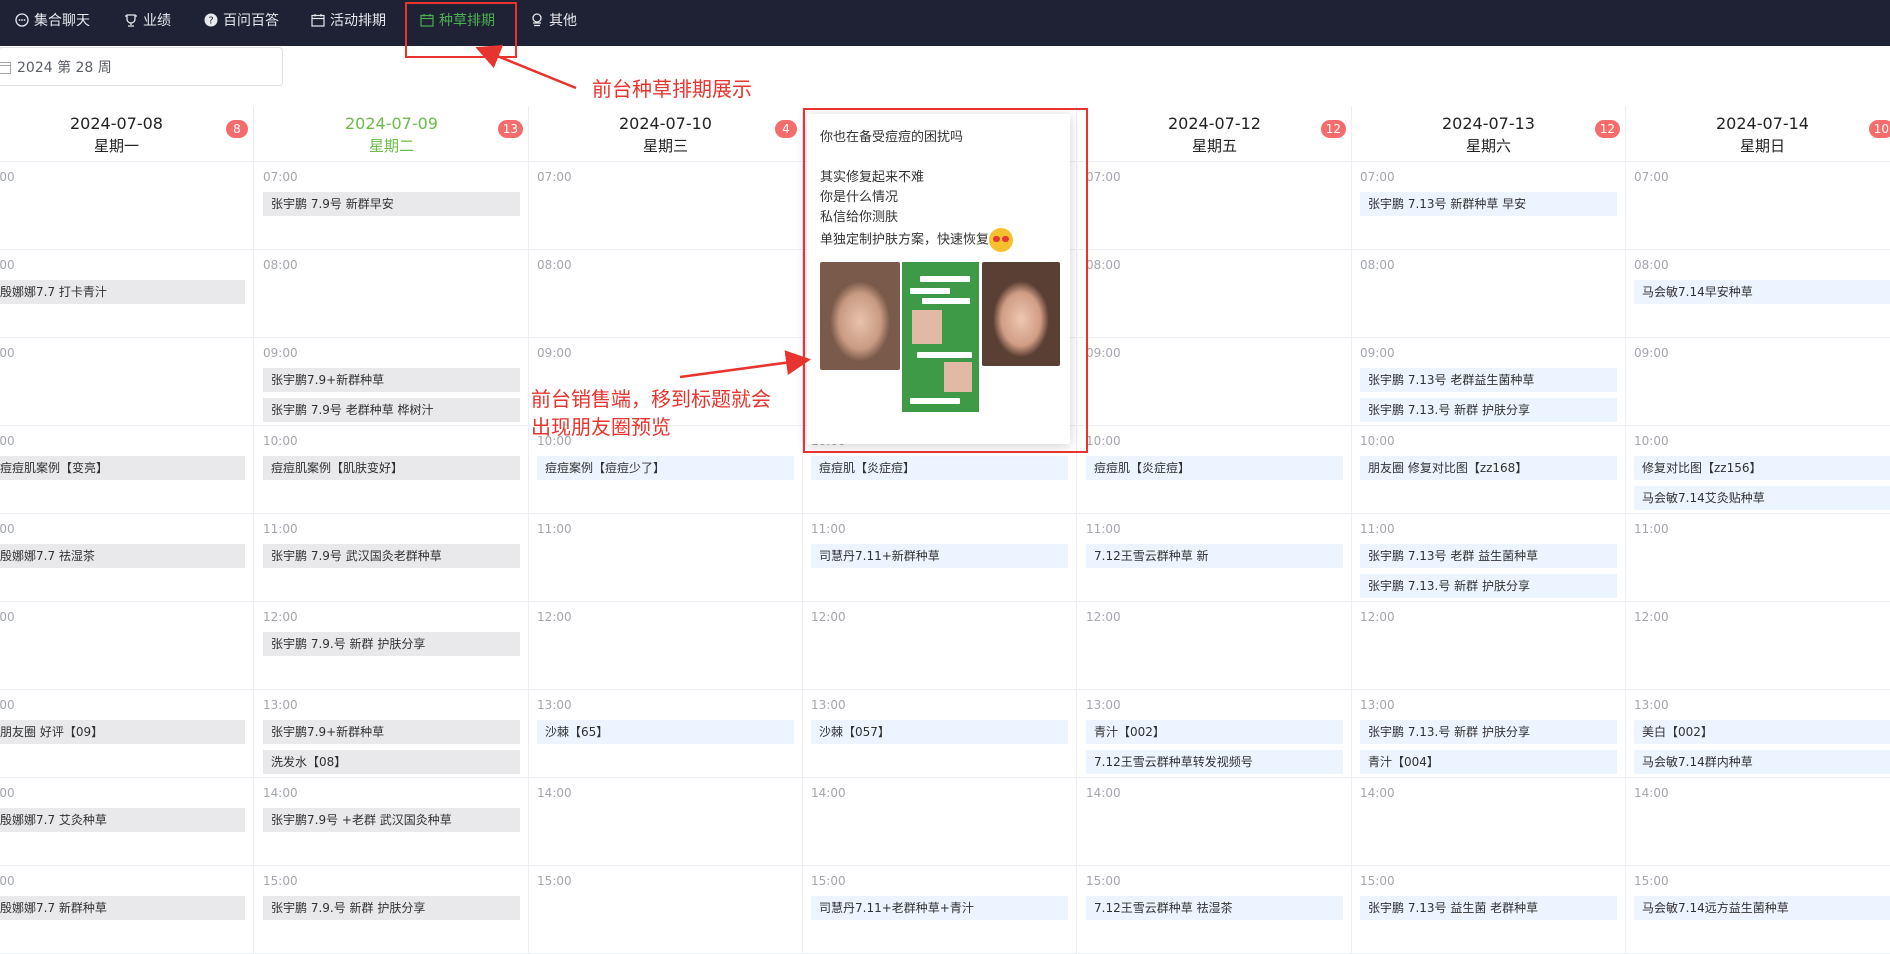  I want to click on schedule-event: 张宇鹏 7.9号 武汉国灸老群种草, so click(391, 556).